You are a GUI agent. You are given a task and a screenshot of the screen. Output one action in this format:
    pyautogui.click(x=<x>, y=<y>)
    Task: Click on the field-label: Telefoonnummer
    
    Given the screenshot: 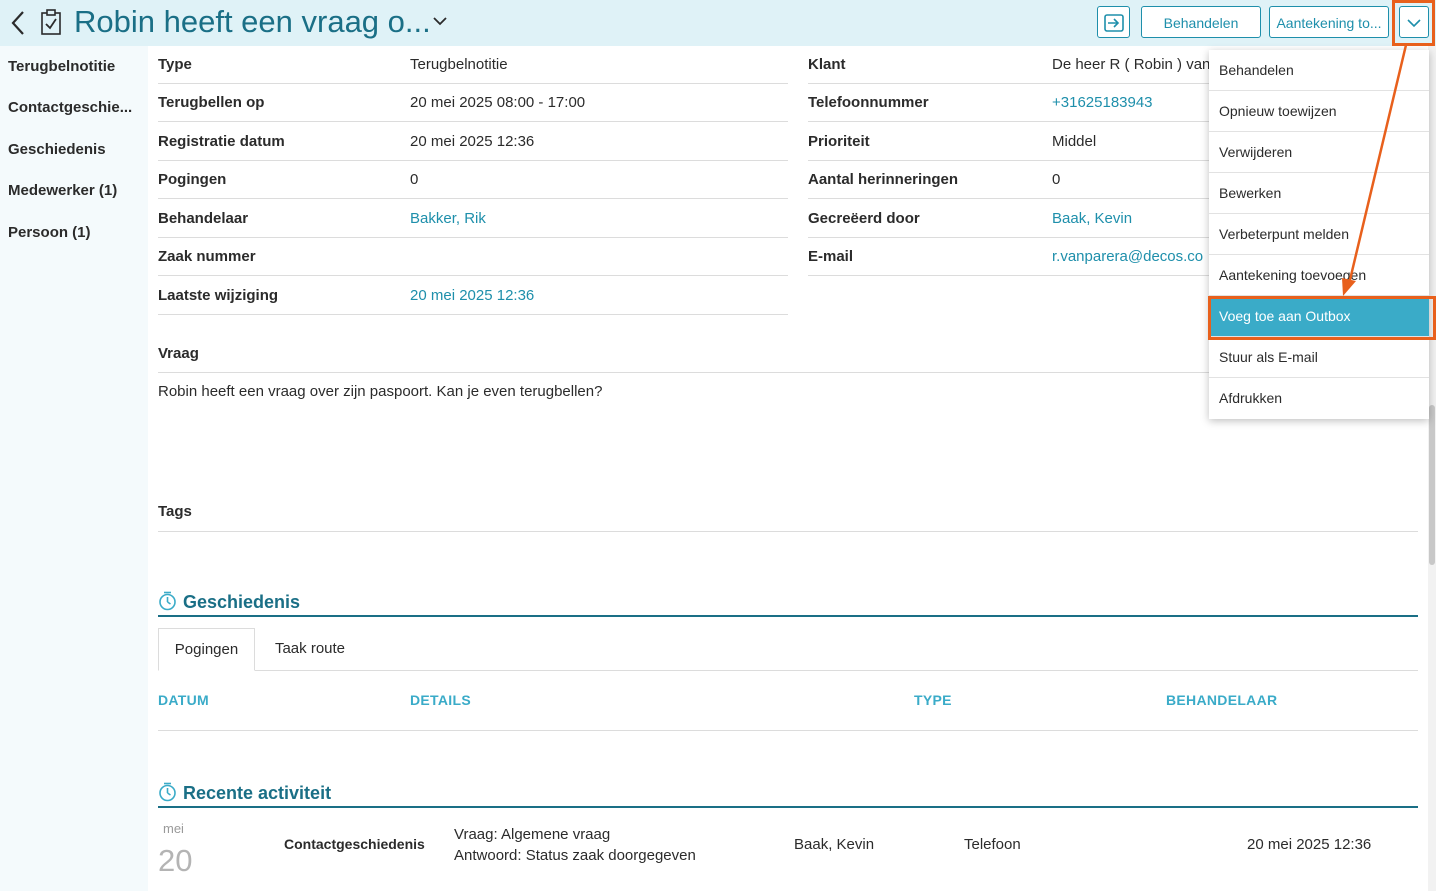 What is the action you would take?
    pyautogui.click(x=868, y=102)
    